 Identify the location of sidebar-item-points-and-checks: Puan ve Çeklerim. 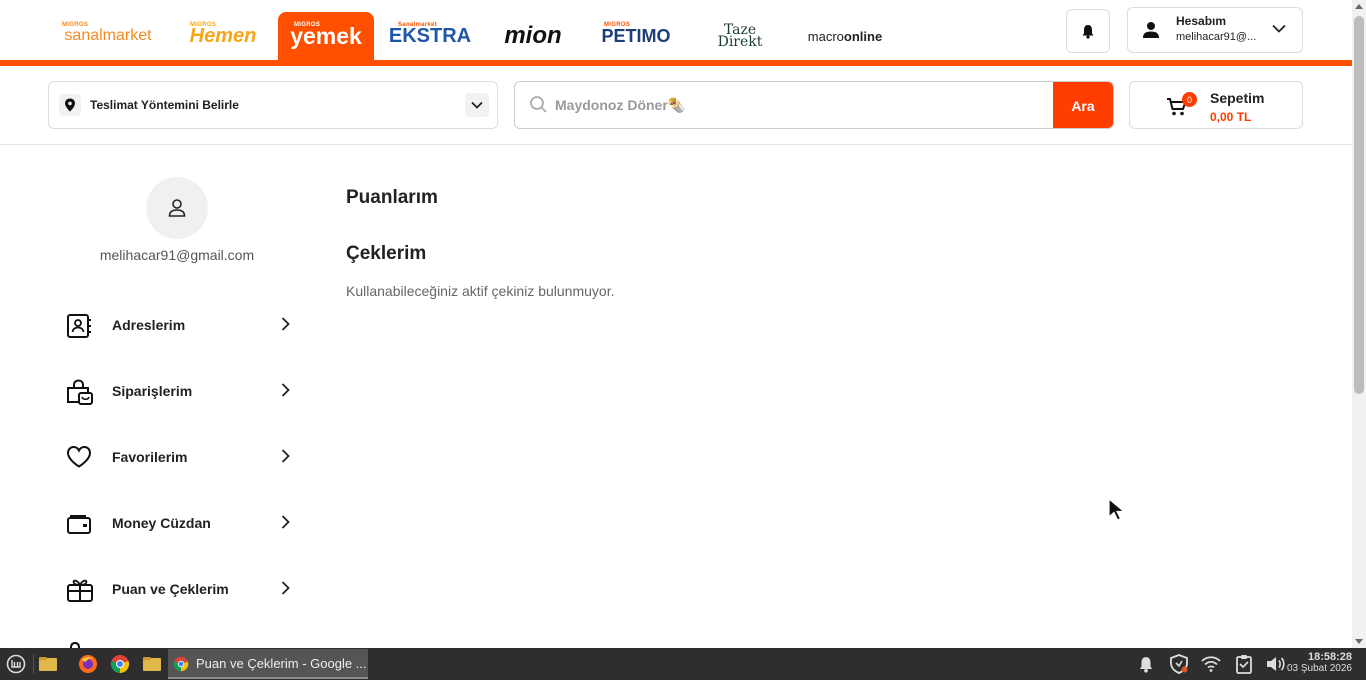
(178, 589).